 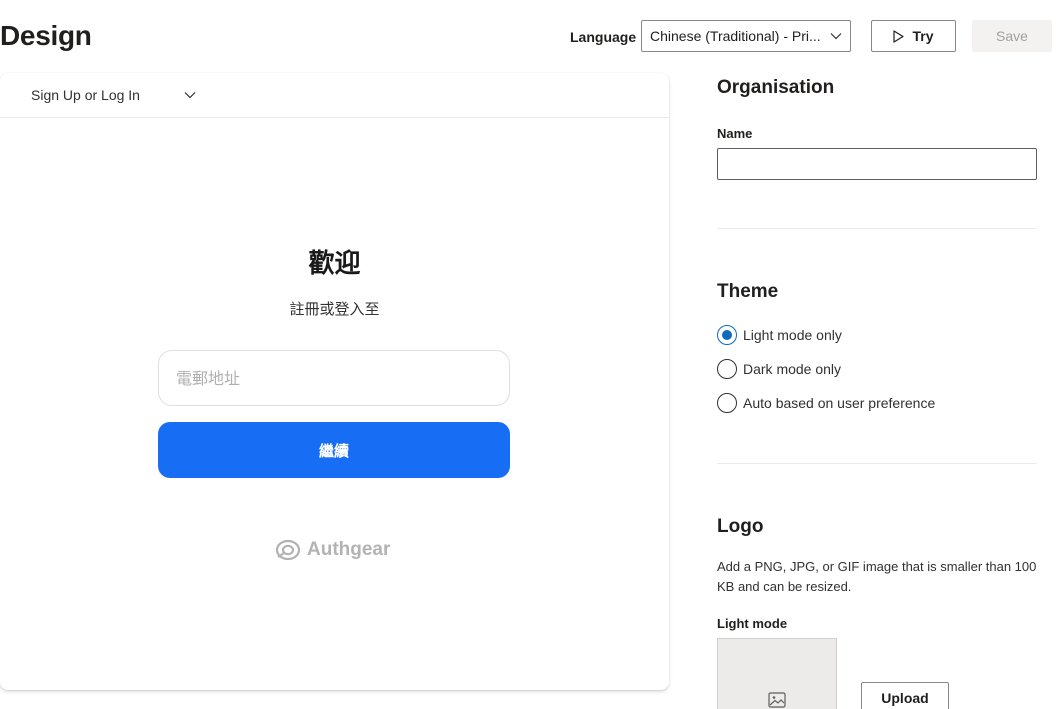 I want to click on try-button: Try, so click(x=913, y=36).